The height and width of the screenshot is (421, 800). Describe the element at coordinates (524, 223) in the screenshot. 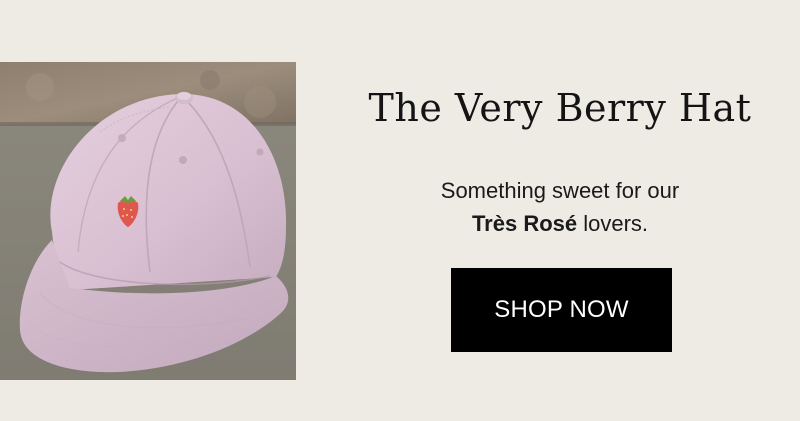

I see `brand-name: Très Rosé` at that location.